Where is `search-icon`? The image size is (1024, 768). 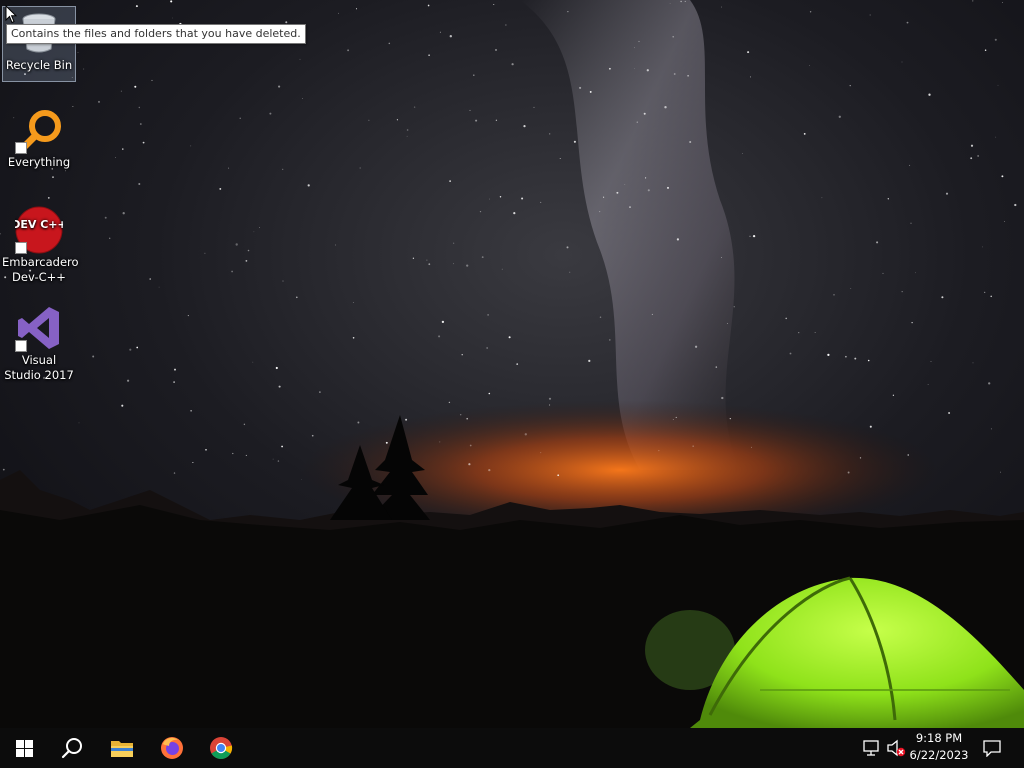 search-icon is located at coordinates (71, 748).